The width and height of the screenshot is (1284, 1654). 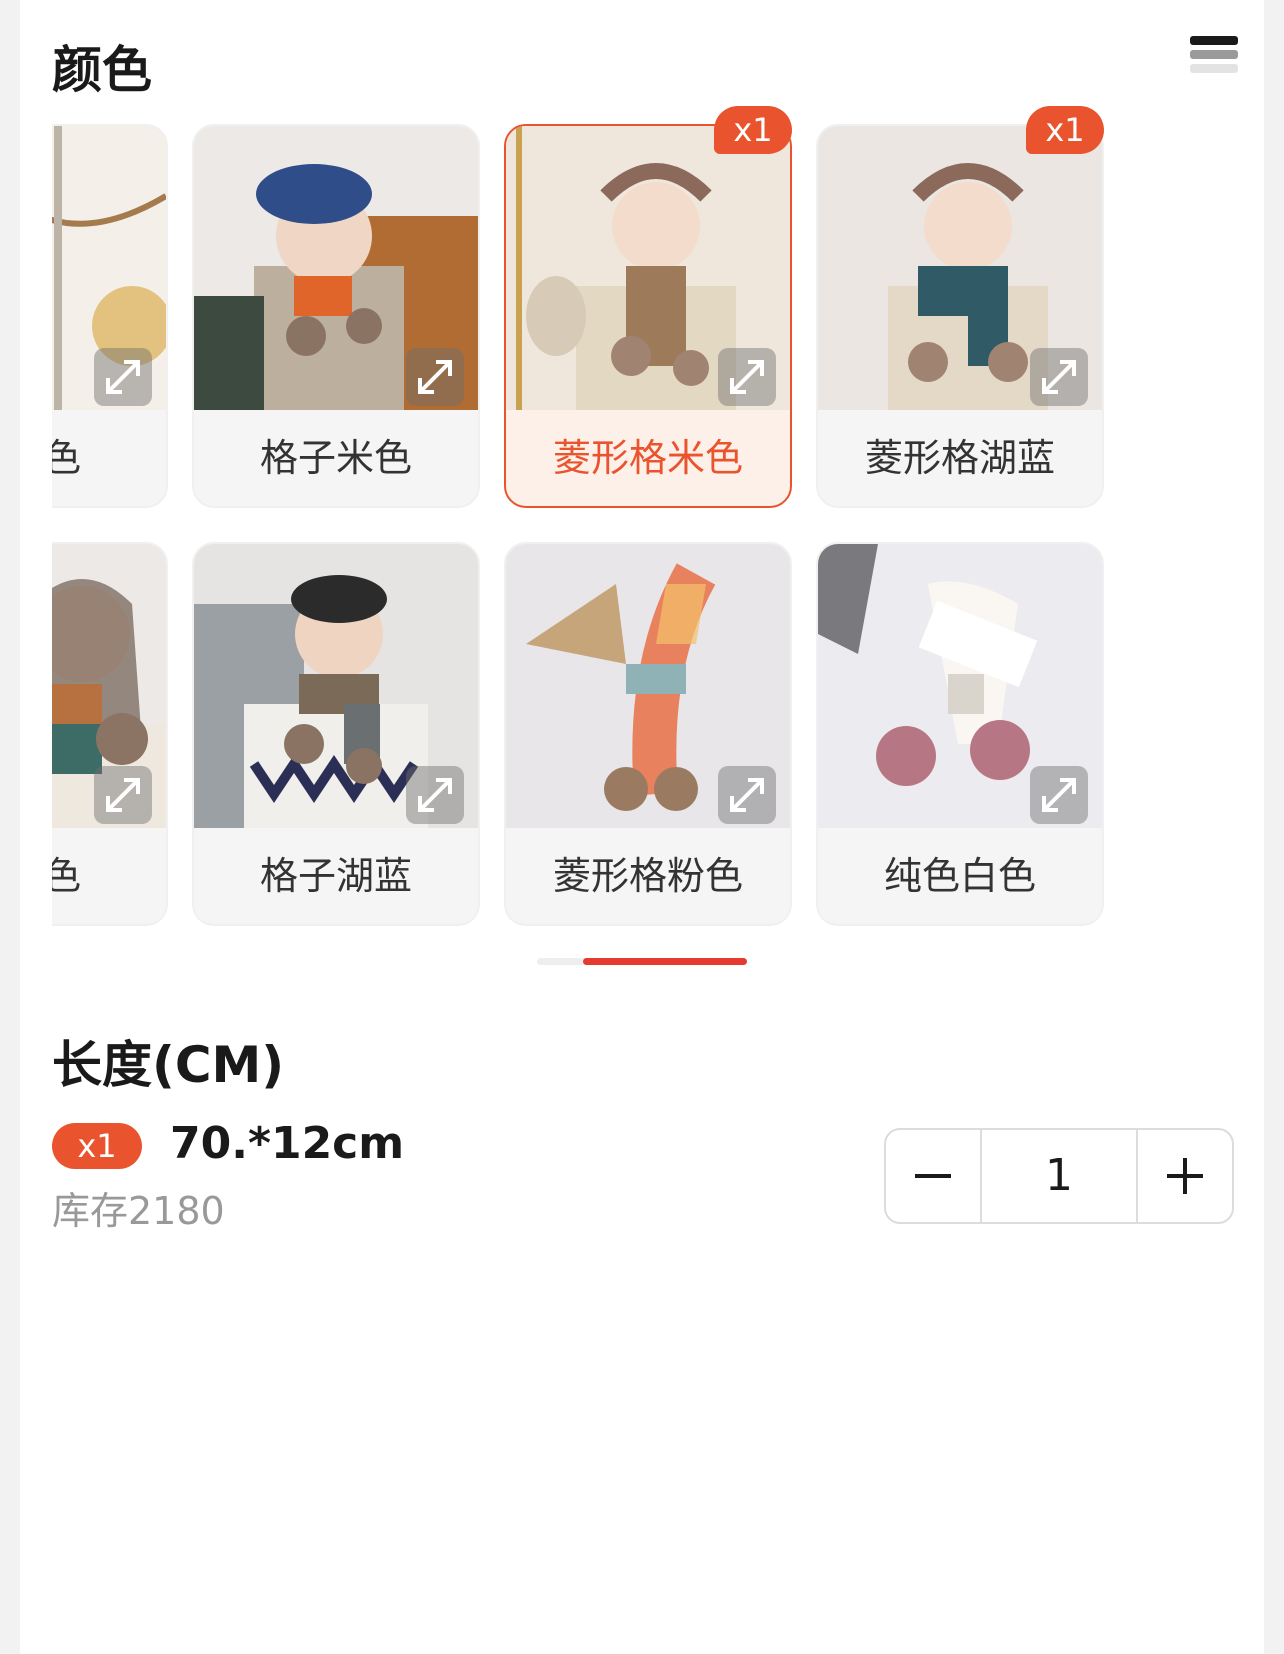 What do you see at coordinates (336, 316) in the screenshot?
I see `color-option-card: 格子米色` at bounding box center [336, 316].